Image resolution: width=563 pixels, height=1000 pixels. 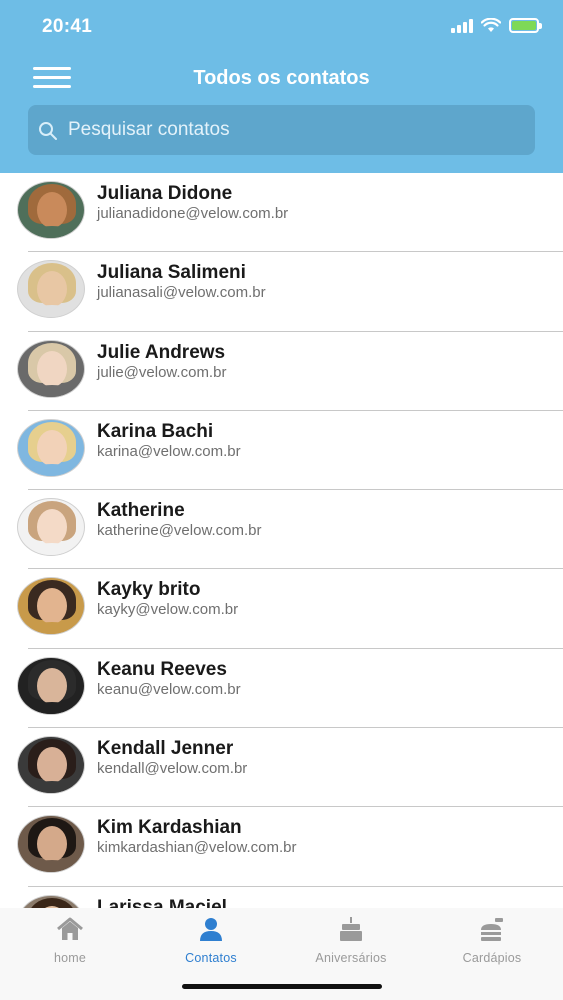 What do you see at coordinates (281, 530) in the screenshot?
I see `contact-row: Katherine katherine@velow.com.br` at bounding box center [281, 530].